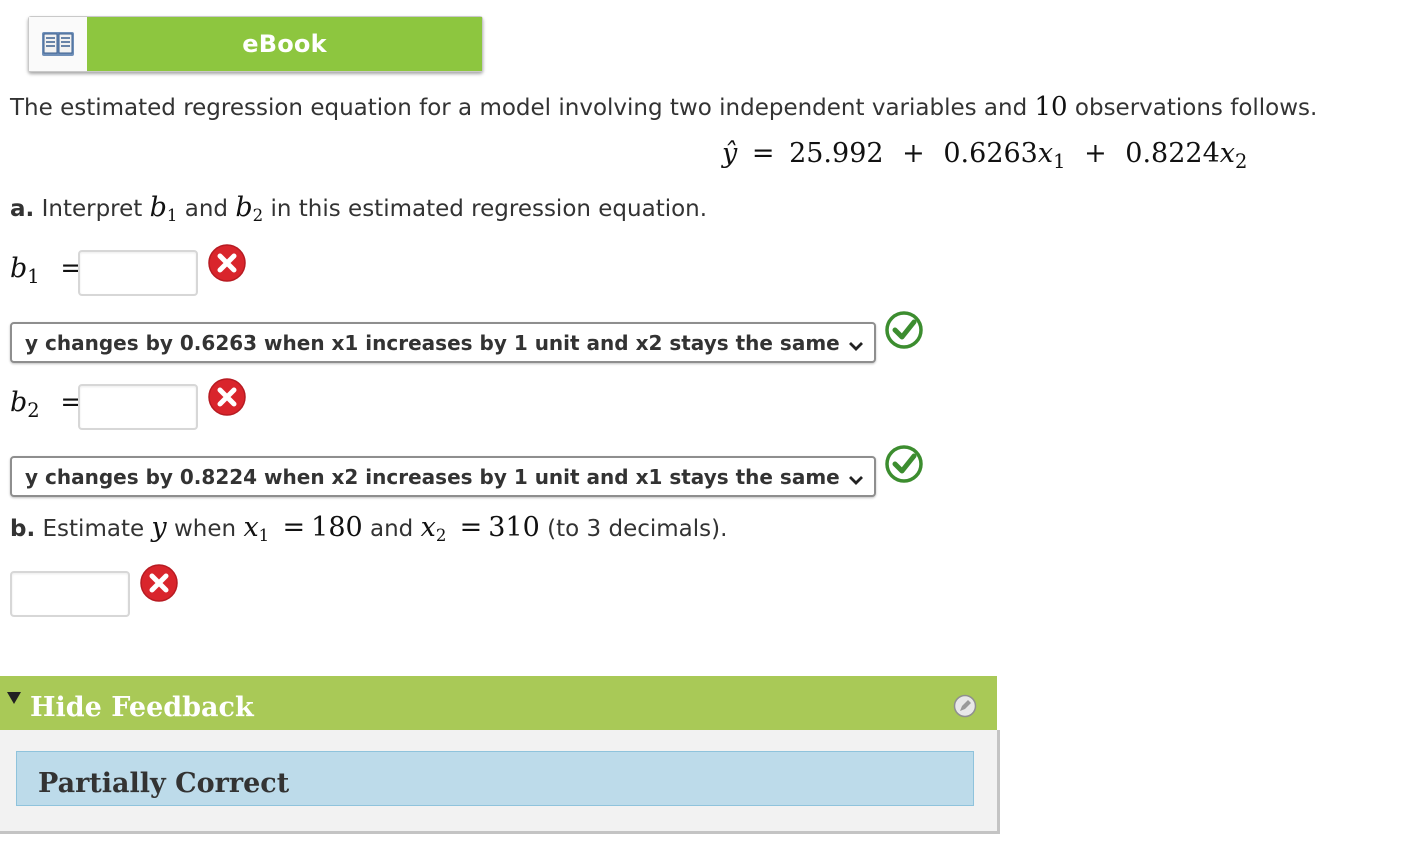 This screenshot has height=844, width=1412. Describe the element at coordinates (172, 215) in the screenshot. I see `part-a-b1-sub: 1` at that location.